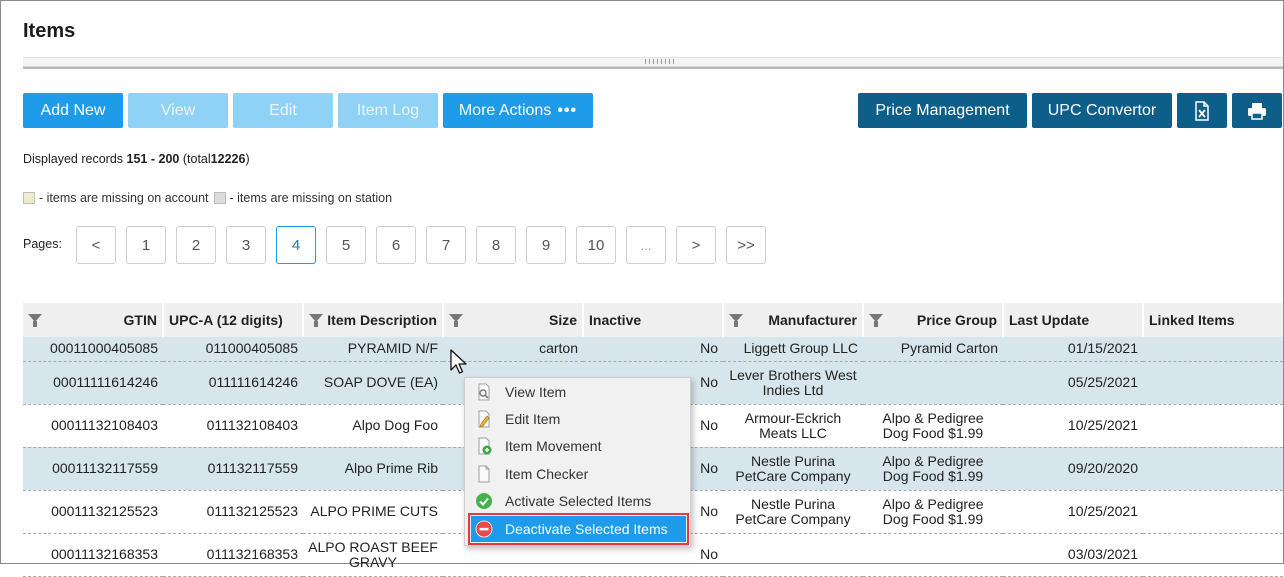 This screenshot has width=1284, height=577. I want to click on page-button-next: >, so click(696, 245).